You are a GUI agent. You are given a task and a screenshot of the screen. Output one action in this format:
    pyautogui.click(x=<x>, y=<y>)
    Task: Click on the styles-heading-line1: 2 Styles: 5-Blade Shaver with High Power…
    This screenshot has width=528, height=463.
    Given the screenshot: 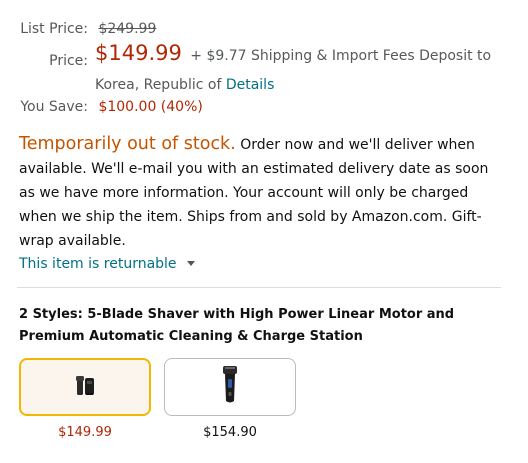 What is the action you would take?
    pyautogui.click(x=237, y=314)
    